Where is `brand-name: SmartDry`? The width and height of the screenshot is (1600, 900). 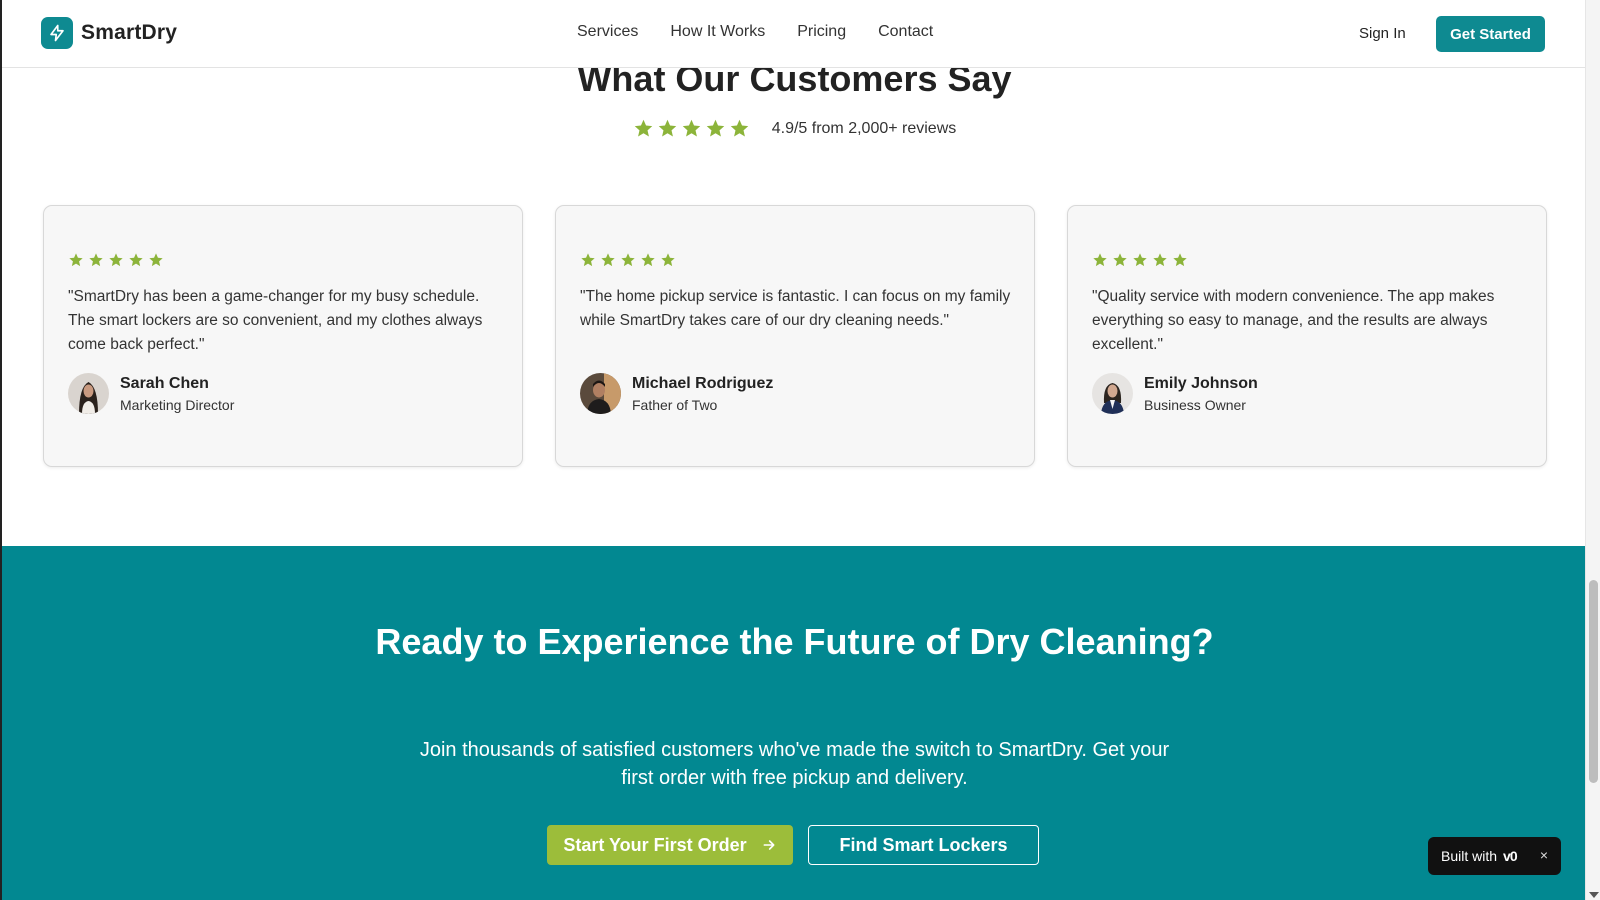
brand-name: SmartDry is located at coordinates (129, 32).